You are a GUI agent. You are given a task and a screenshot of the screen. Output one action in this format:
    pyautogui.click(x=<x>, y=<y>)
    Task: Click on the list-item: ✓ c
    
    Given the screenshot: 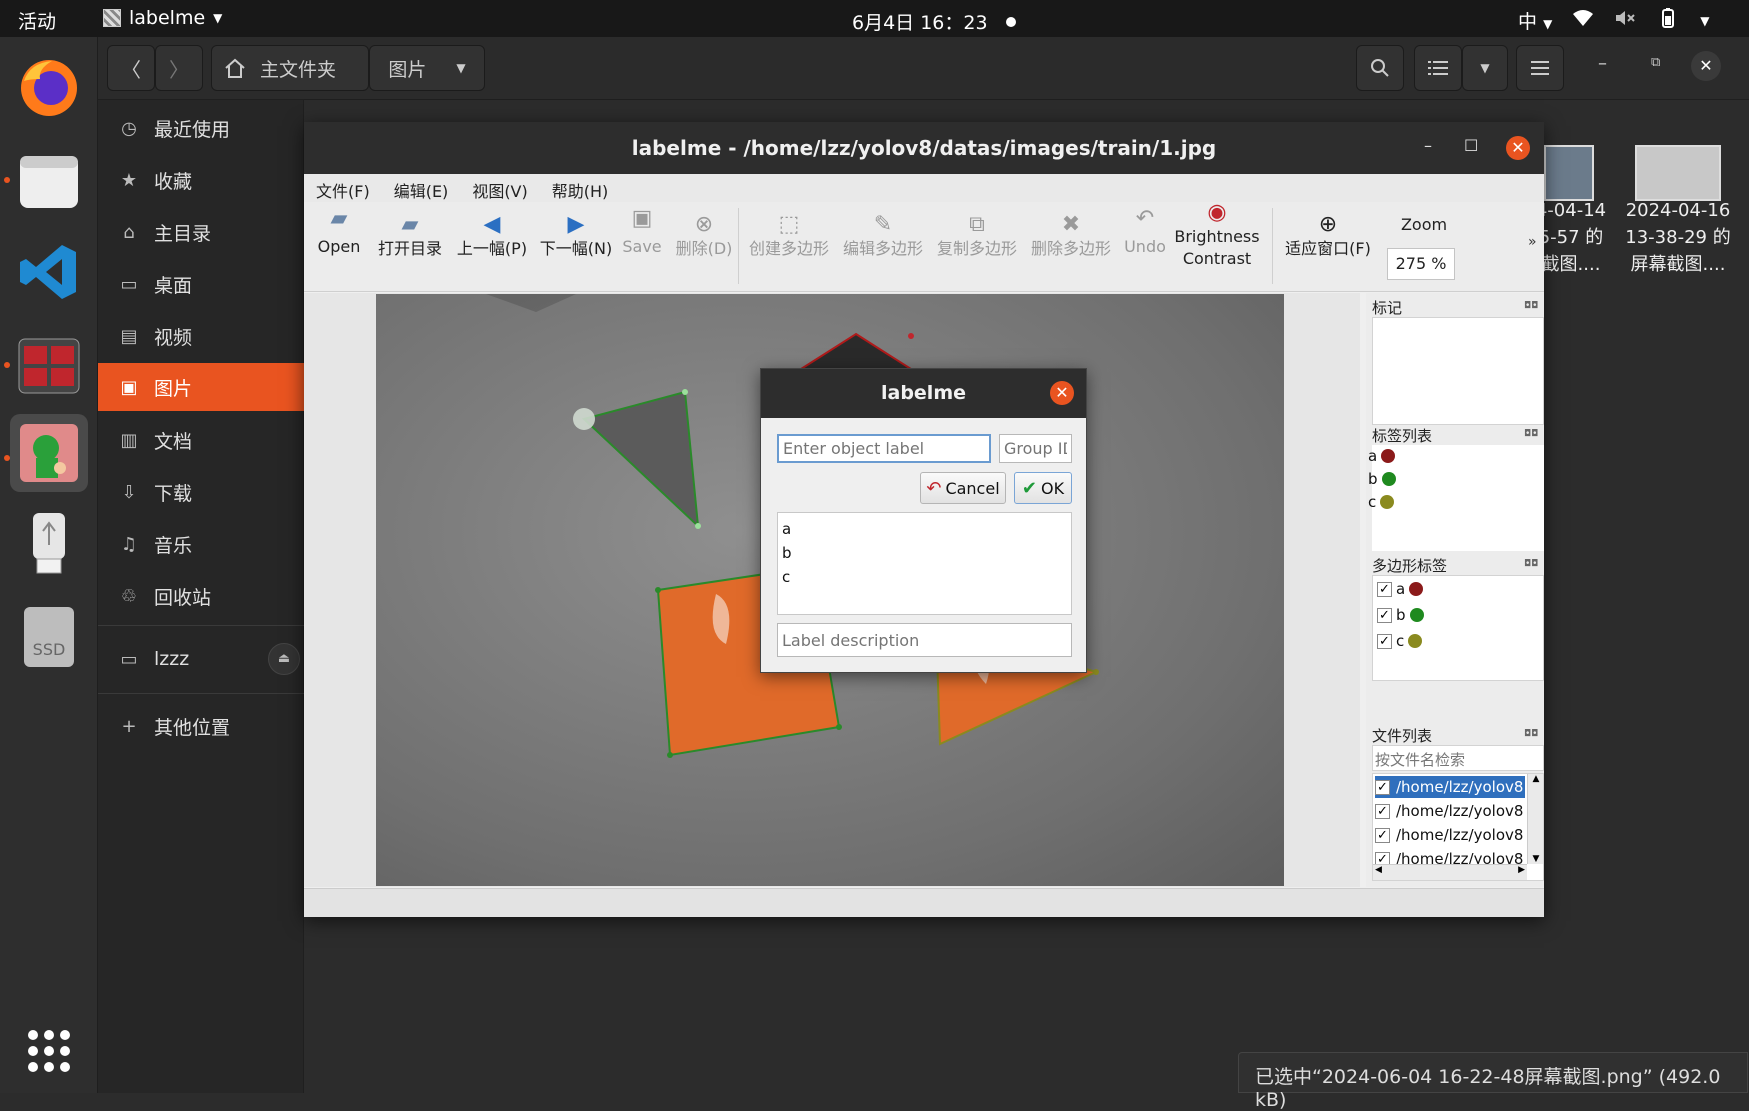 What is the action you would take?
    pyautogui.click(x=1400, y=641)
    